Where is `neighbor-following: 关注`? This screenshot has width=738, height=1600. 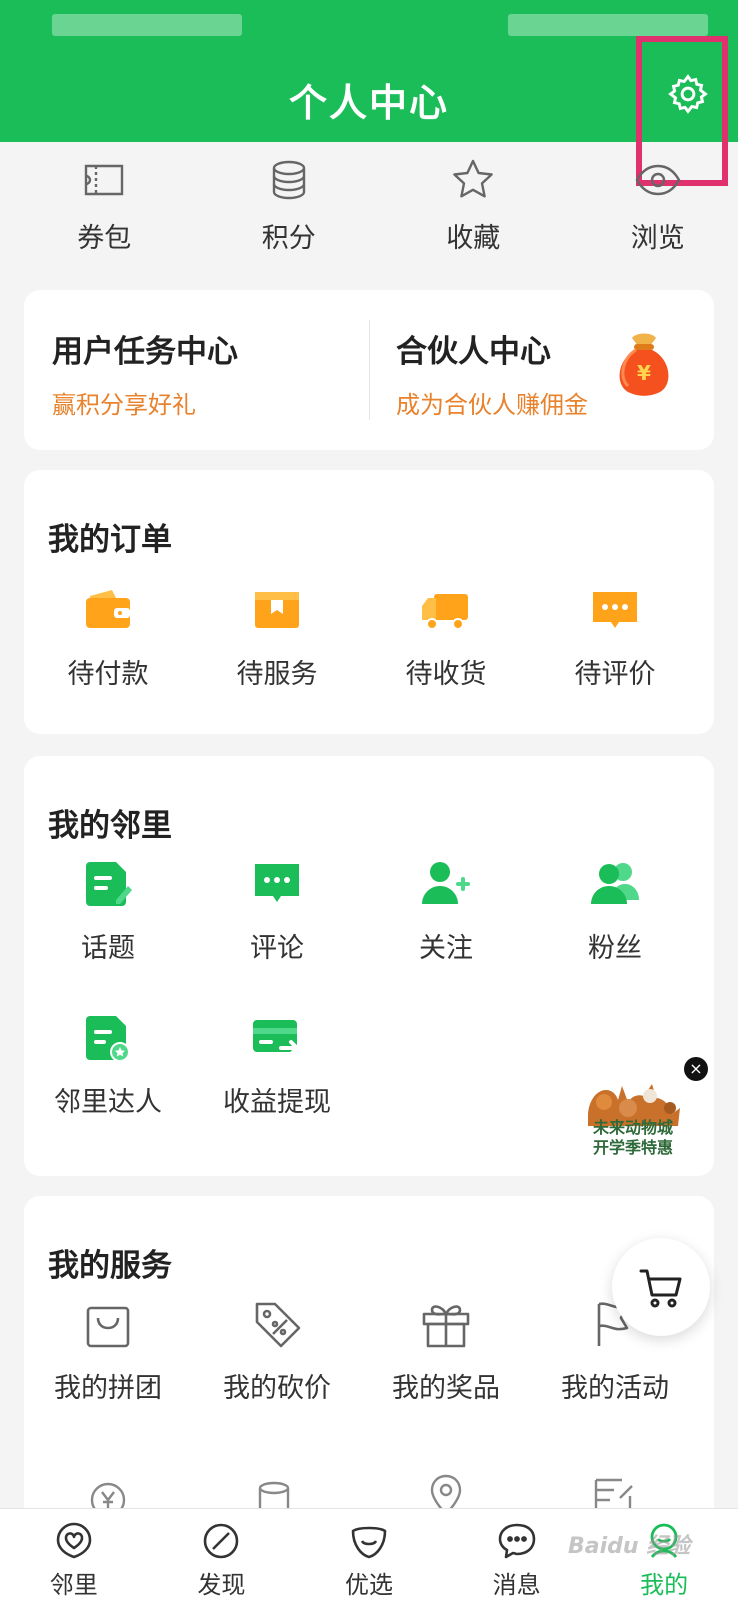
neighbor-following: 关注 is located at coordinates (446, 910).